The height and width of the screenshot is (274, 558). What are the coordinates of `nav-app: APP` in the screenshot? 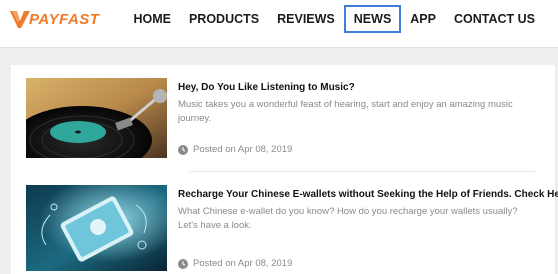 It's located at (423, 19).